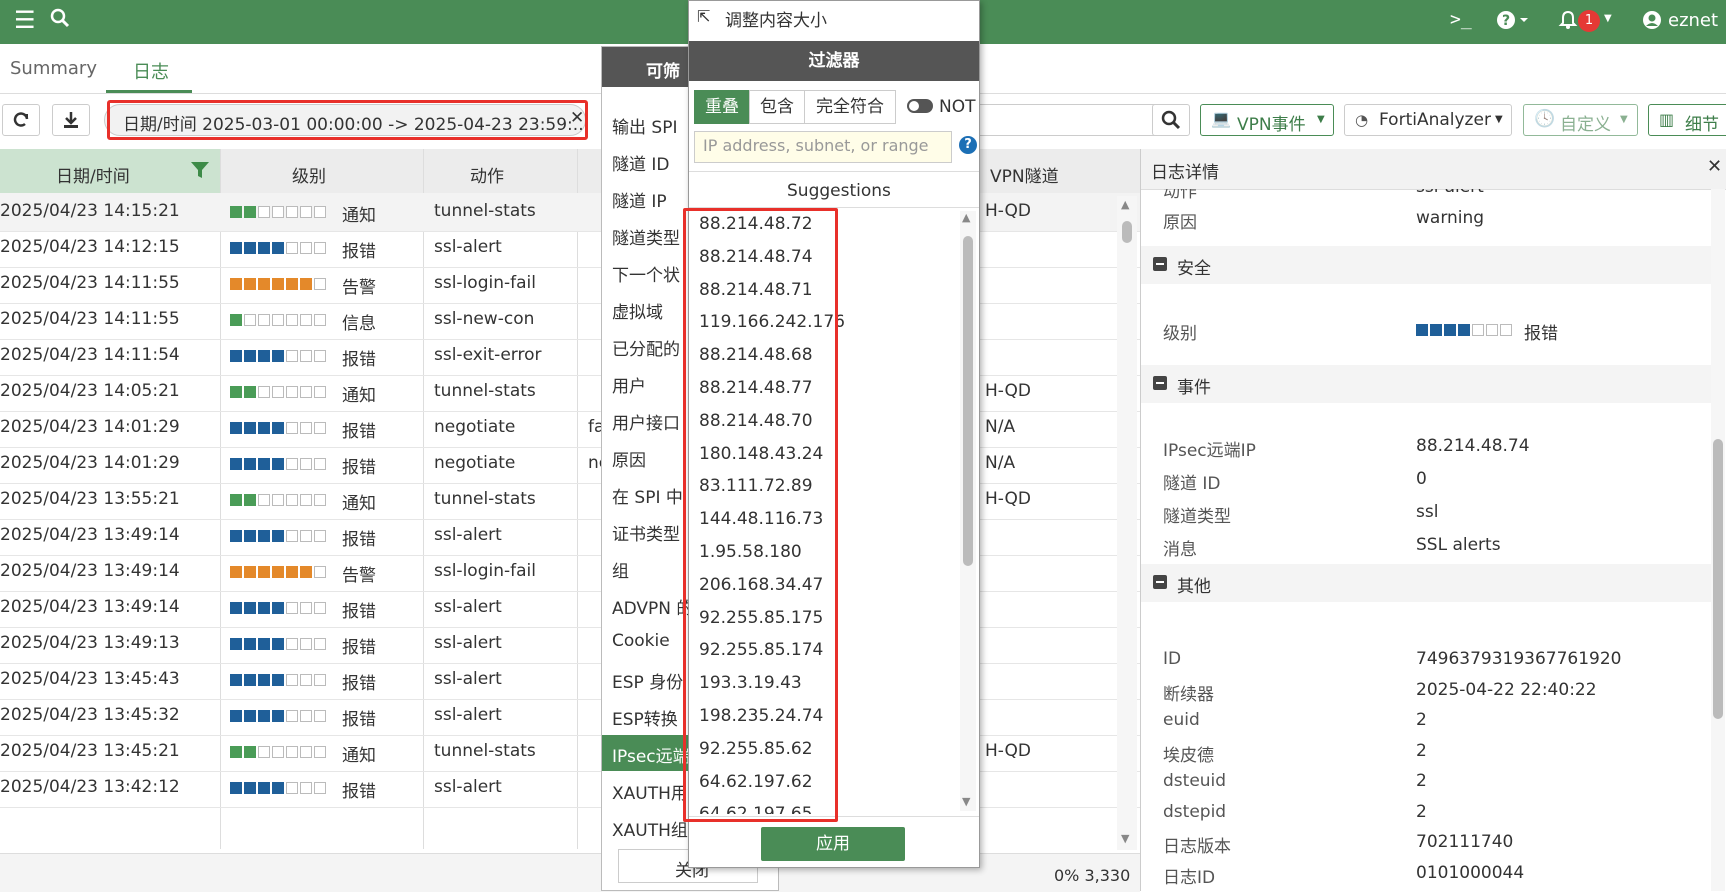 The height and width of the screenshot is (892, 1726). What do you see at coordinates (1568, 22) in the screenshot?
I see `bell-icon` at bounding box center [1568, 22].